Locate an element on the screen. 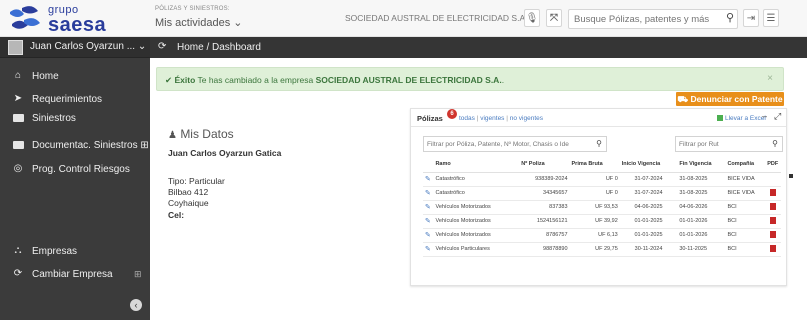  filter-vigentes: vigentes is located at coordinates (492, 118).